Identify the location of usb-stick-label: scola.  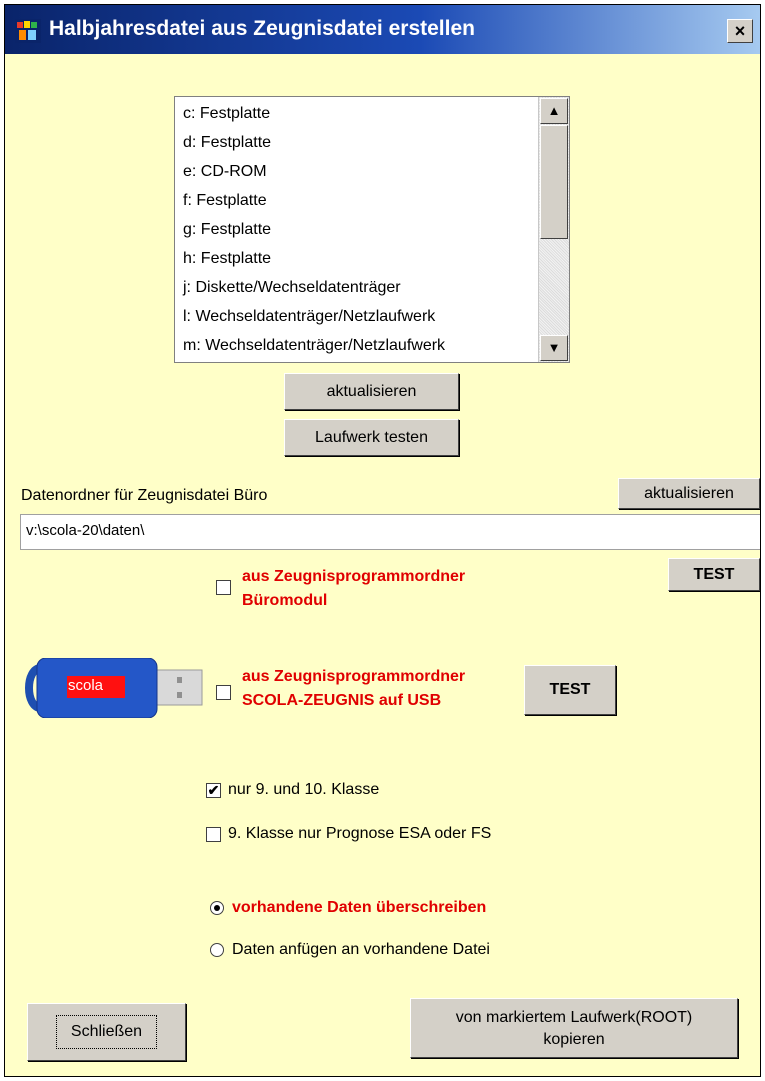
(86, 685).